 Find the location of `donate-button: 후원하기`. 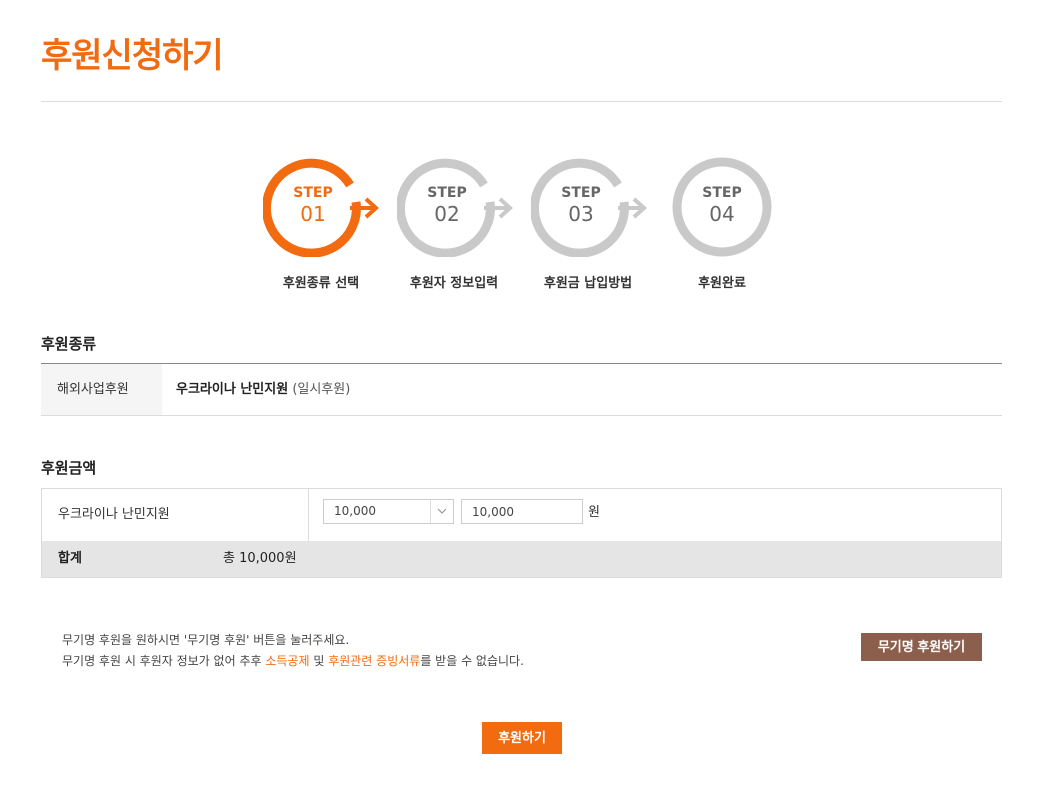

donate-button: 후원하기 is located at coordinates (522, 738).